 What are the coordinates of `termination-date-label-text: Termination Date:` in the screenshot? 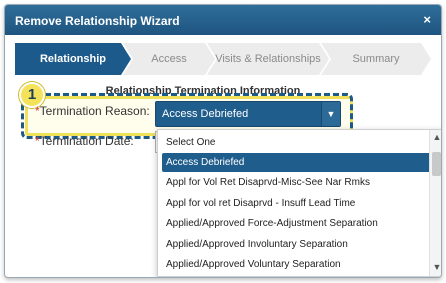 It's located at (86, 141).